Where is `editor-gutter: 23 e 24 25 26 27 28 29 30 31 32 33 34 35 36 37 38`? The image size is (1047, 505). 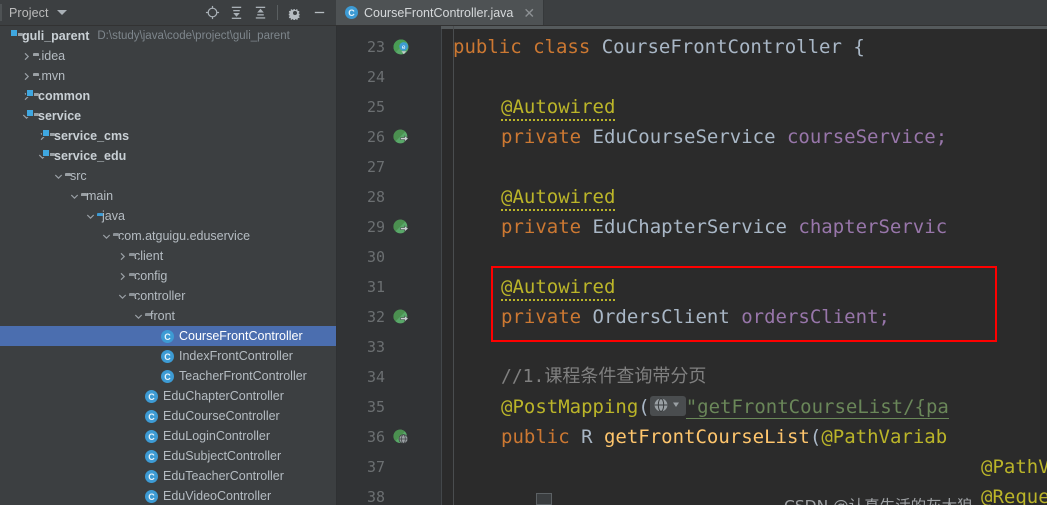
editor-gutter: 23 e 24 25 26 27 28 29 30 31 32 33 34 35 36 37 38 is located at coordinates (389, 265).